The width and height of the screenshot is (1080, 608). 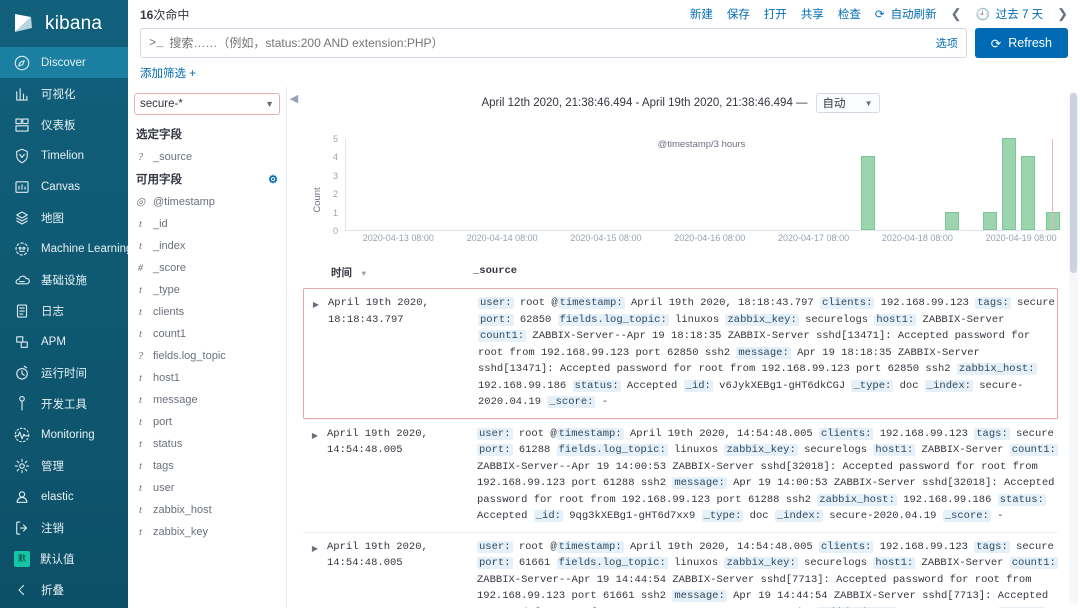 What do you see at coordinates (207, 400) in the screenshot?
I see `field-item-message: t message` at bounding box center [207, 400].